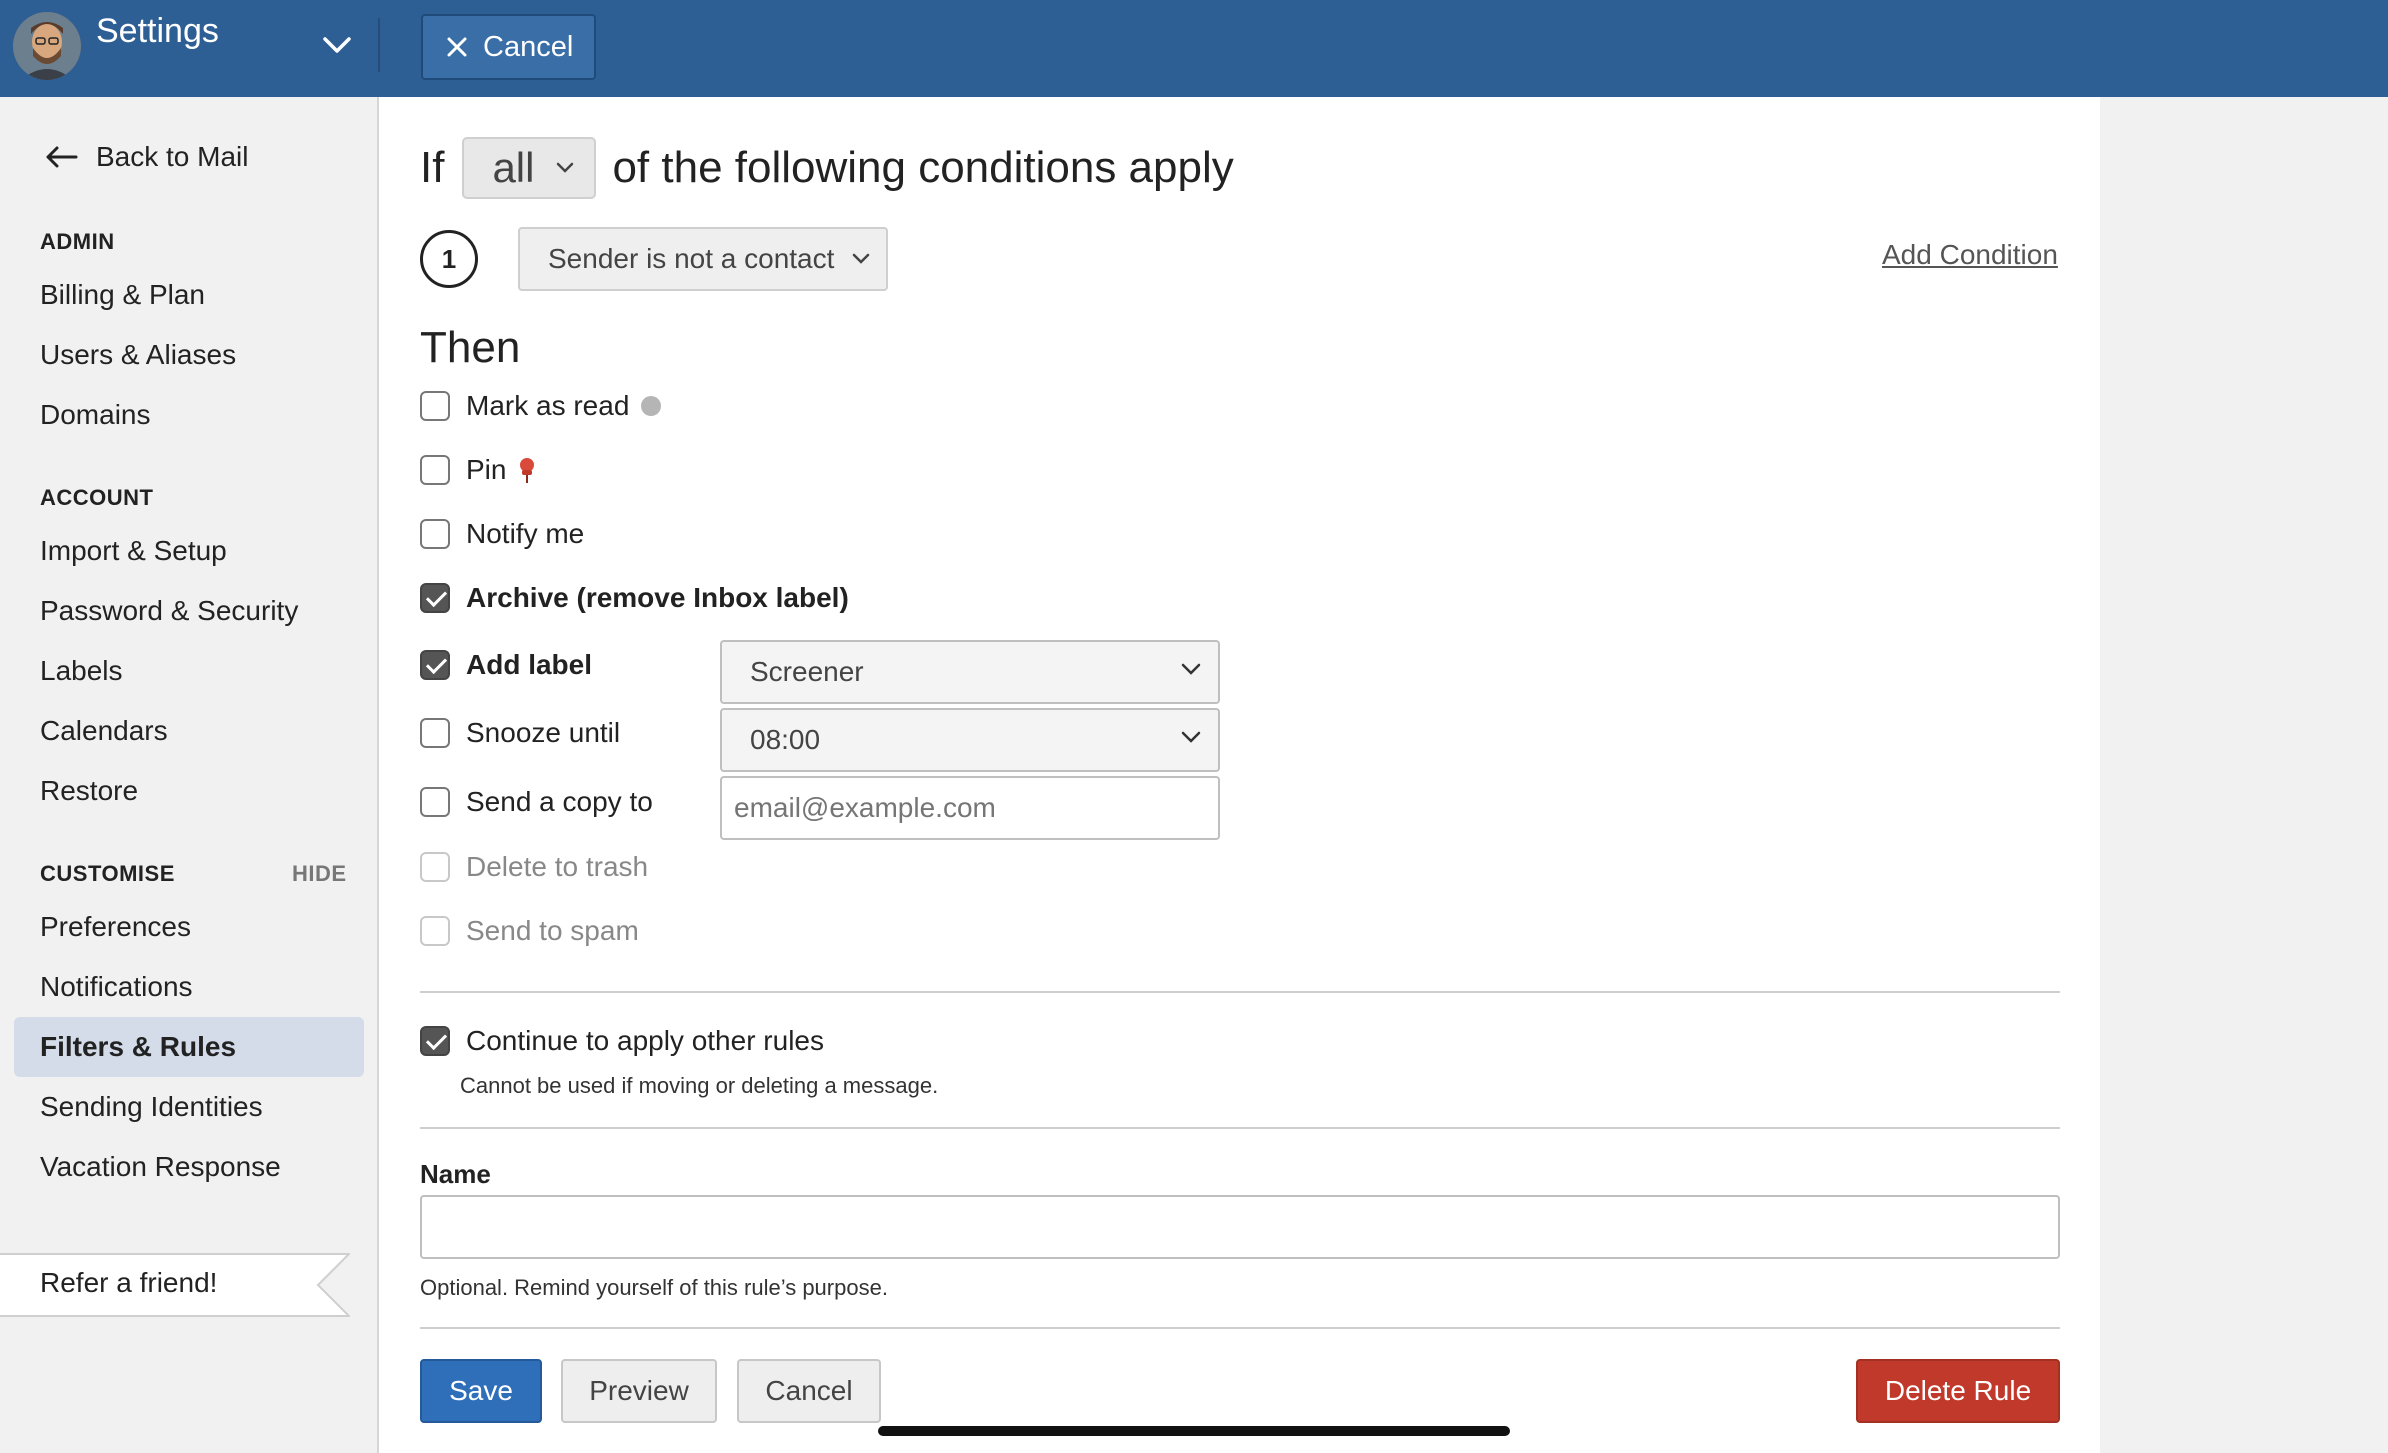  What do you see at coordinates (1970, 255) in the screenshot?
I see `add-condition-link: Add Condition` at bounding box center [1970, 255].